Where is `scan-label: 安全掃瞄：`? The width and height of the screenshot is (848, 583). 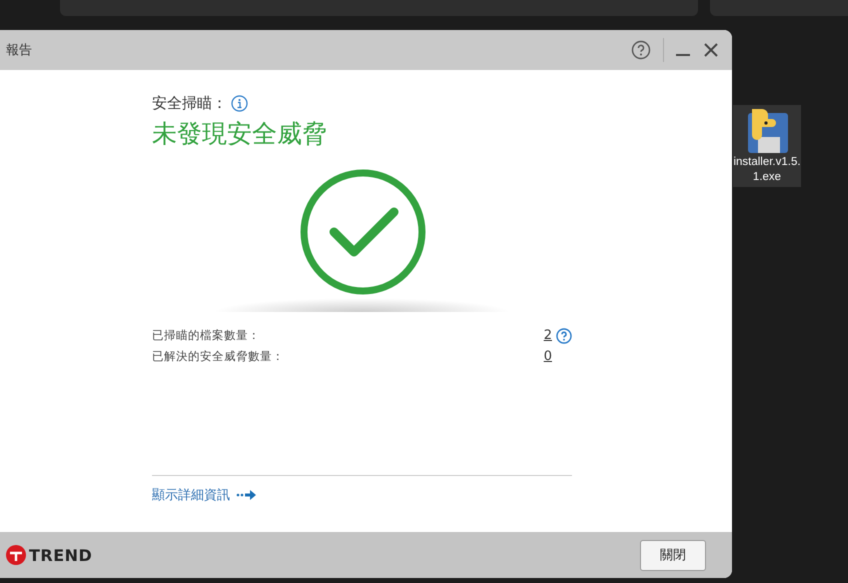 scan-label: 安全掃瞄： is located at coordinates (189, 103).